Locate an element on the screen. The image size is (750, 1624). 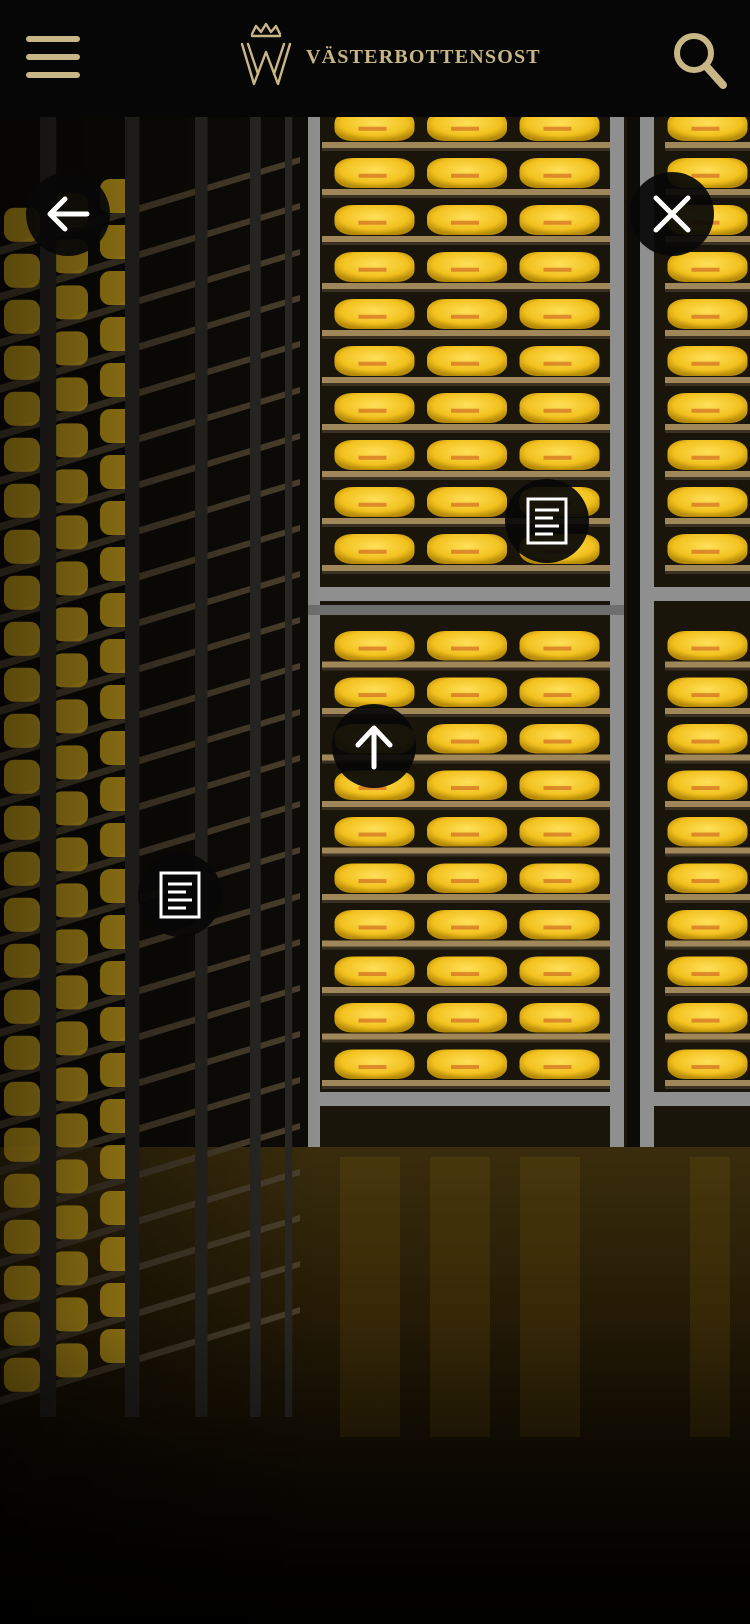
brand-name: VÄSTERBOTTENSOST is located at coordinates (423, 56).